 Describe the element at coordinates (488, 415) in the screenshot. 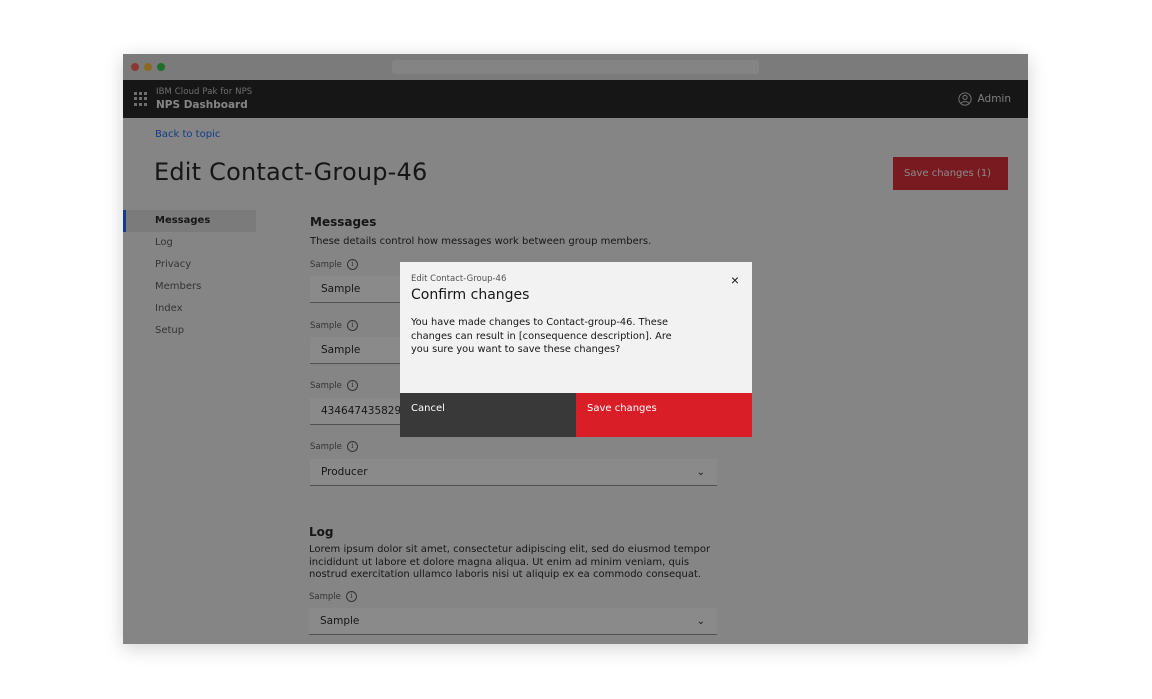

I see `cancel-button: Cancel` at that location.